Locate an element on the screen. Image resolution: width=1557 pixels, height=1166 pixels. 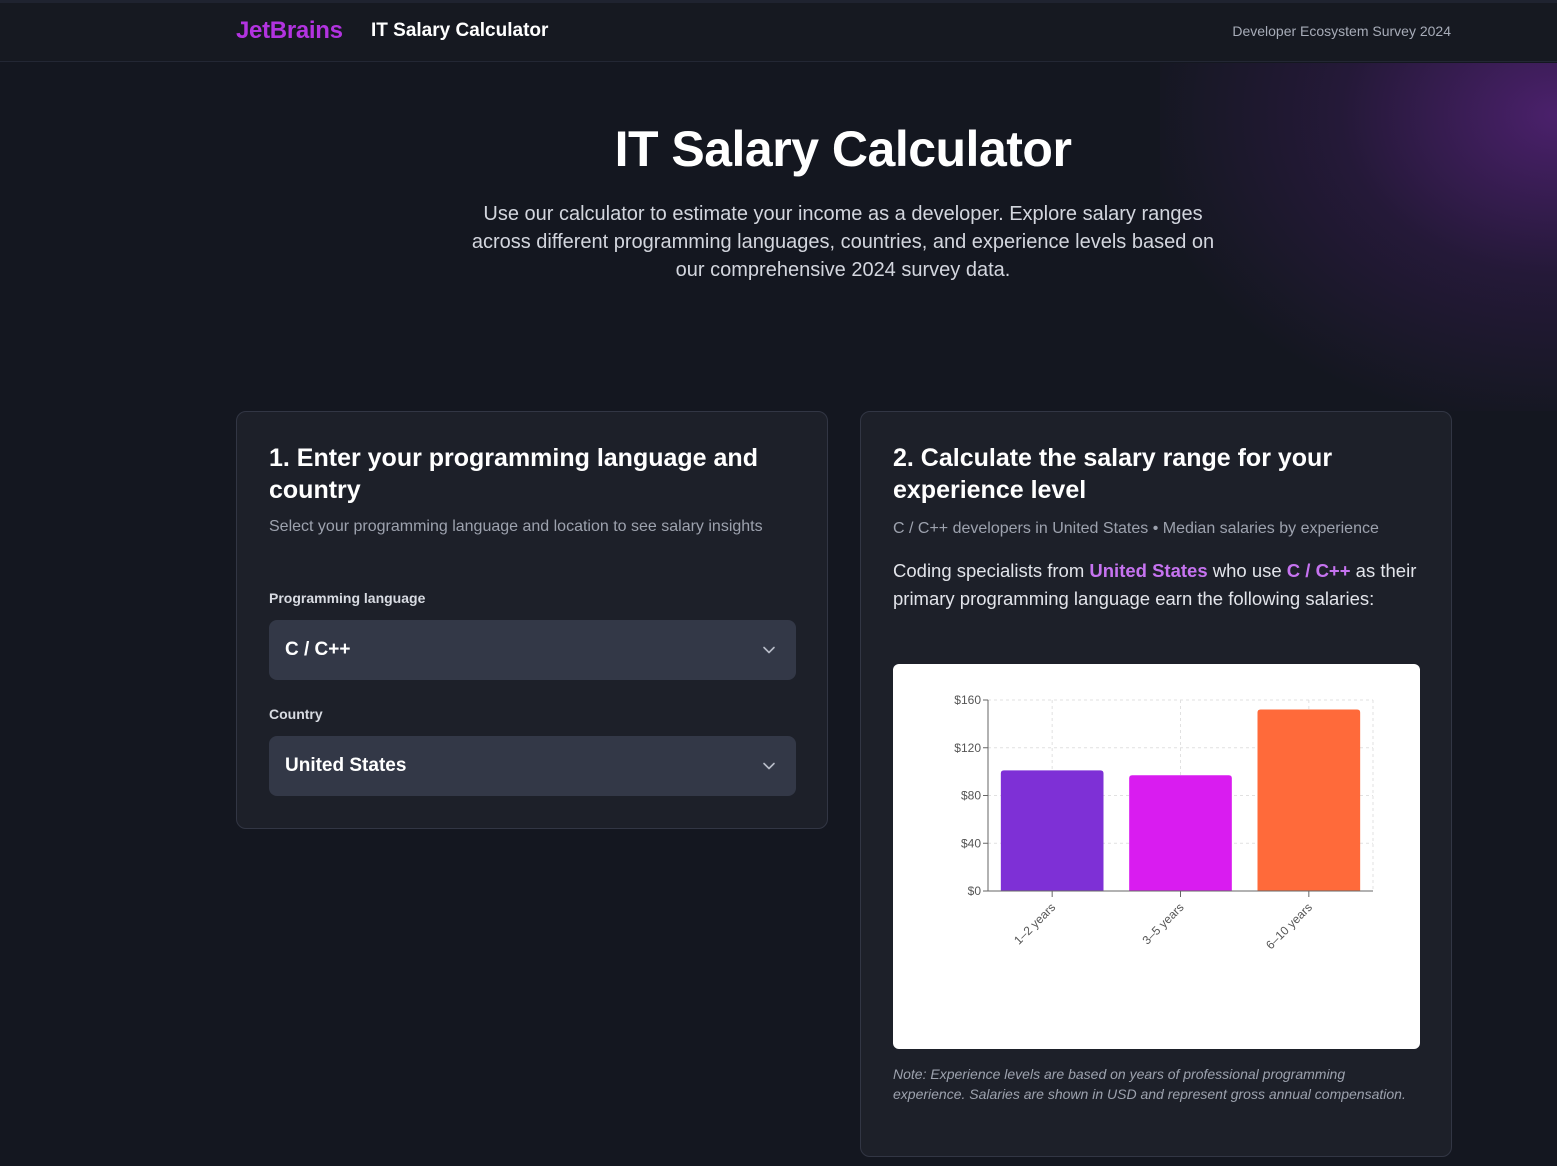
desc-country: United States is located at coordinates (1148, 570).